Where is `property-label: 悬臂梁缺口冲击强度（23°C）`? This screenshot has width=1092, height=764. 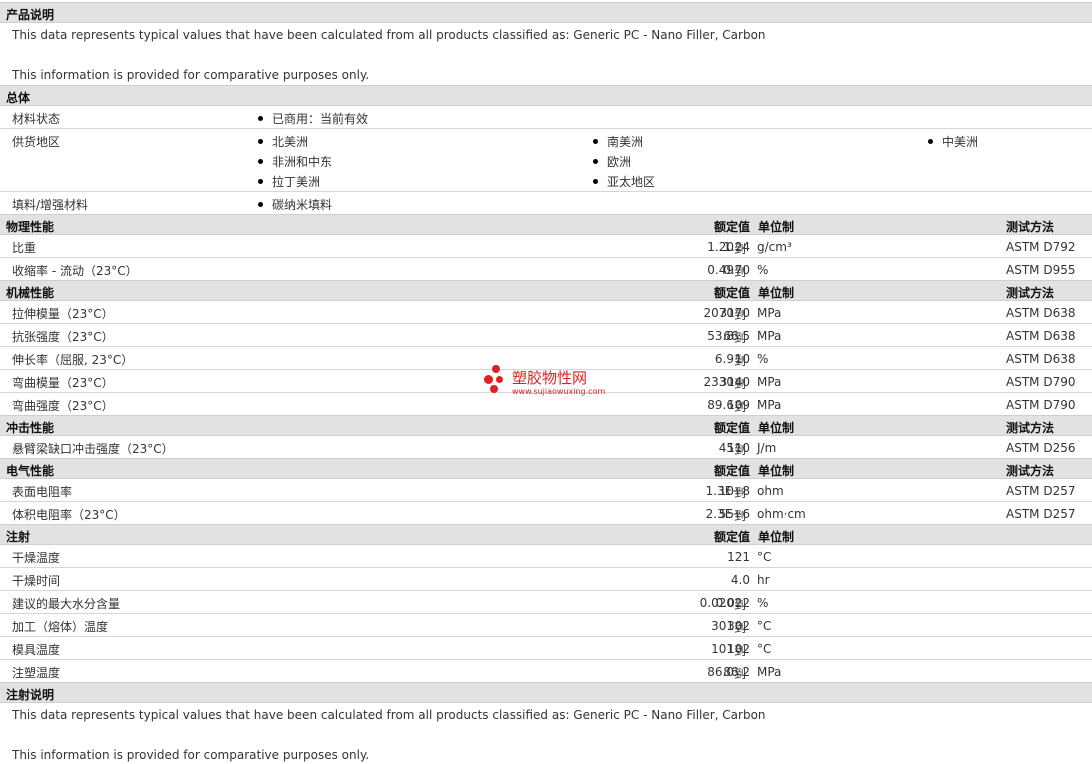 property-label: 悬臂梁缺口冲击强度（23°C） is located at coordinates (93, 449).